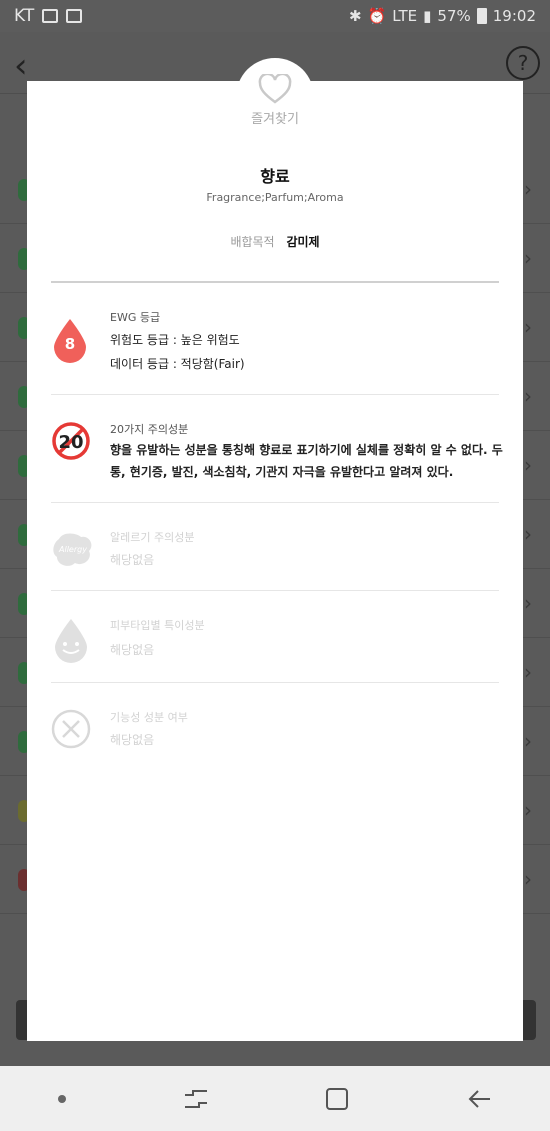  I want to click on battery-percent: 57%, so click(454, 16).